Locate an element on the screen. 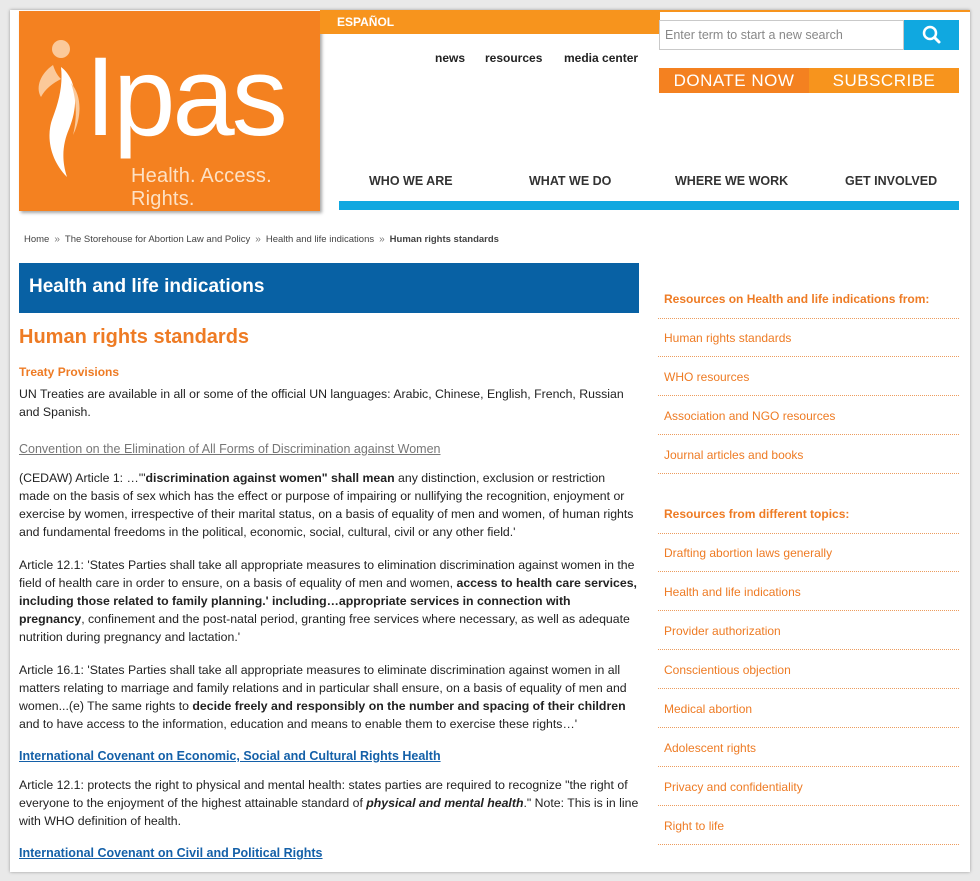 The height and width of the screenshot is (881, 980). subscribe-button: SUBSCRIBE is located at coordinates (884, 80).